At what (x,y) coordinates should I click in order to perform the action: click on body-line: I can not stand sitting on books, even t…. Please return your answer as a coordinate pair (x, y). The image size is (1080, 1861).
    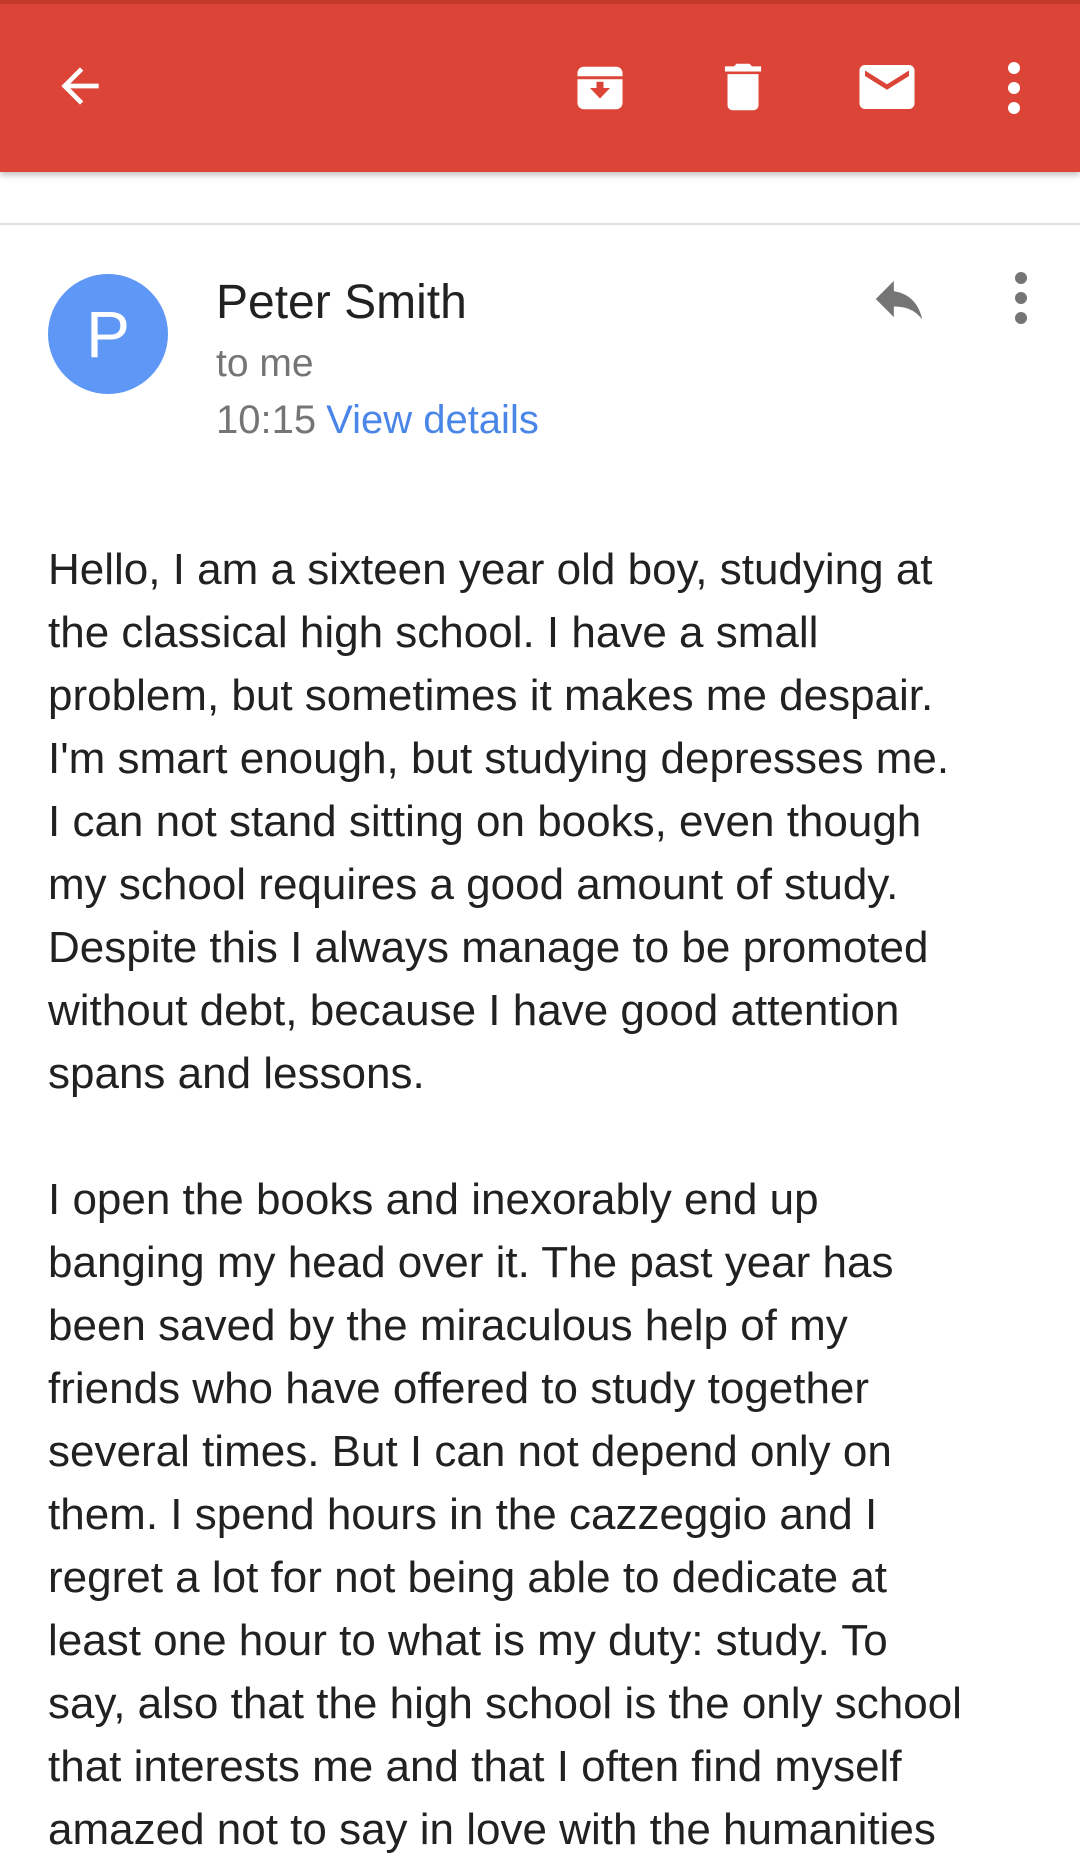
    Looking at the image, I should click on (485, 821).